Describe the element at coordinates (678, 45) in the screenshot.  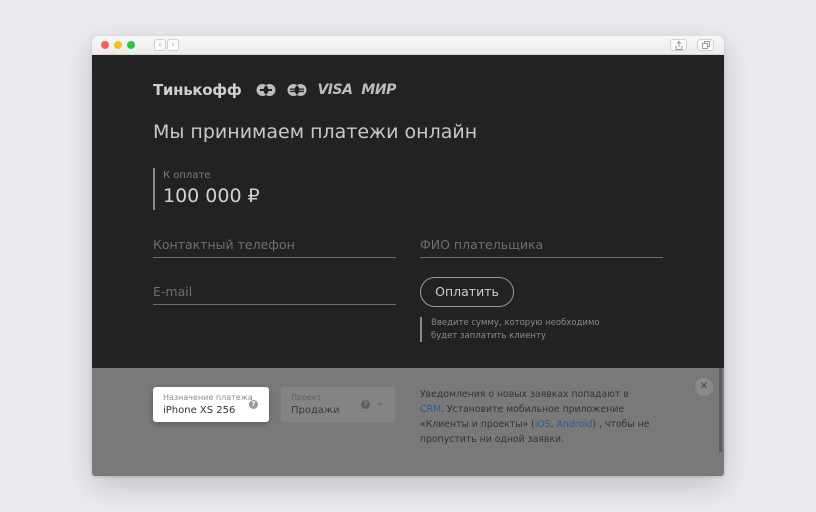
I see `share-icon` at that location.